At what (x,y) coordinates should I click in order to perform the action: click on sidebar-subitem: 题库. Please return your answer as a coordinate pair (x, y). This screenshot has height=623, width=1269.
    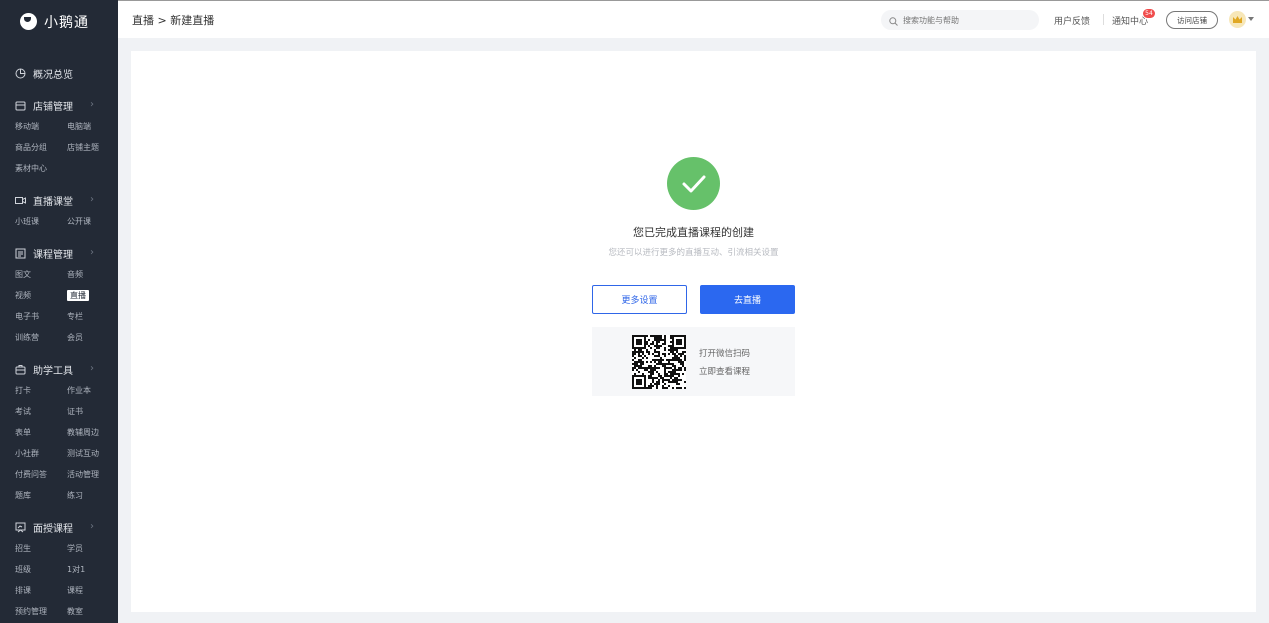
    Looking at the image, I should click on (41, 495).